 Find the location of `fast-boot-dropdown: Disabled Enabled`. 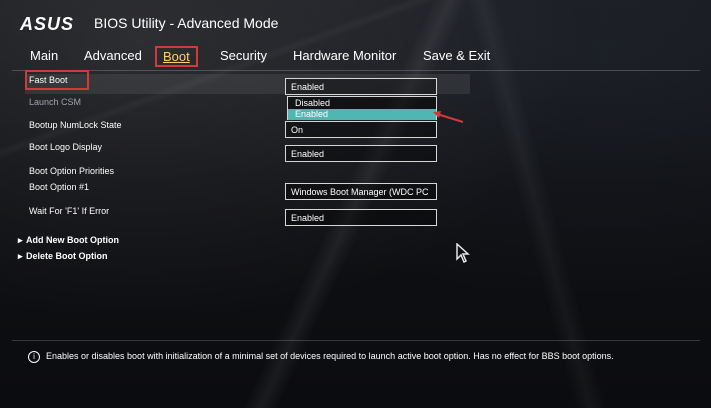

fast-boot-dropdown: Disabled Enabled is located at coordinates (362, 108).